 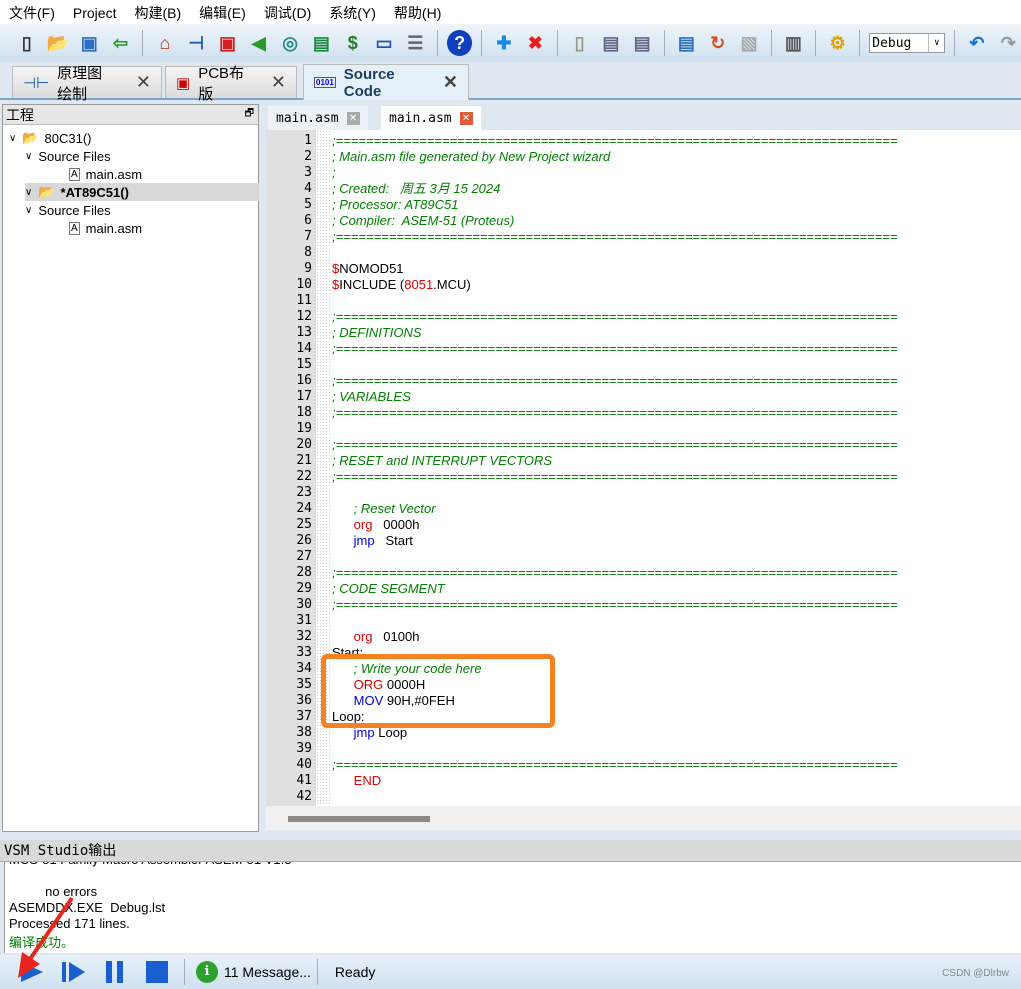 I want to click on watermark: CSDN @Dlrbw, so click(x=975, y=973).